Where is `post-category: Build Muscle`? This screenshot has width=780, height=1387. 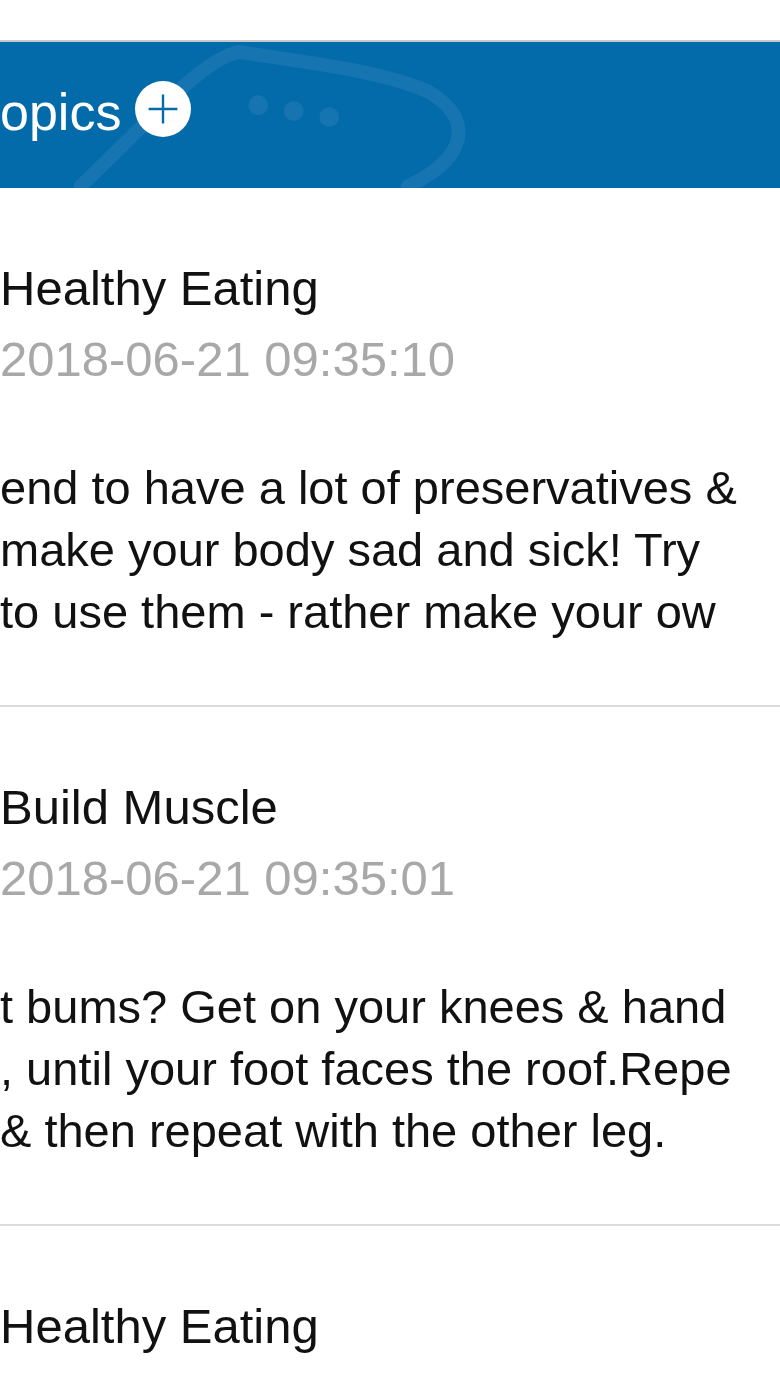
post-category: Build Muscle is located at coordinates (139, 807).